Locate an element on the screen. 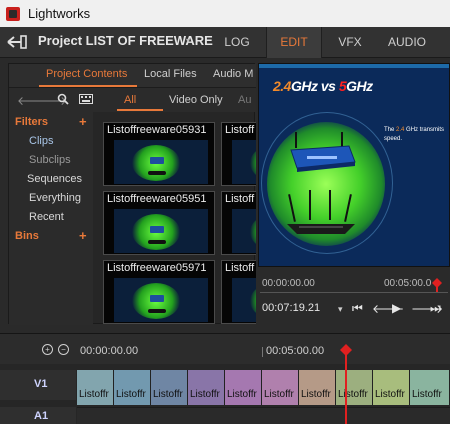  timeline-ruler: + − 00:00:00.00 00:05:00.00 is located at coordinates (225, 349).